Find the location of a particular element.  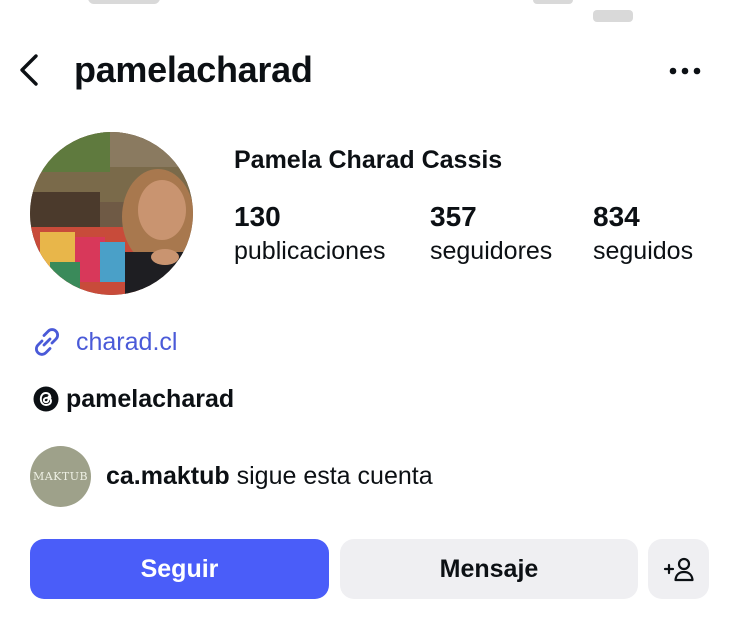

profile-full-name: Pamela Charad Cassis is located at coordinates (368, 160).